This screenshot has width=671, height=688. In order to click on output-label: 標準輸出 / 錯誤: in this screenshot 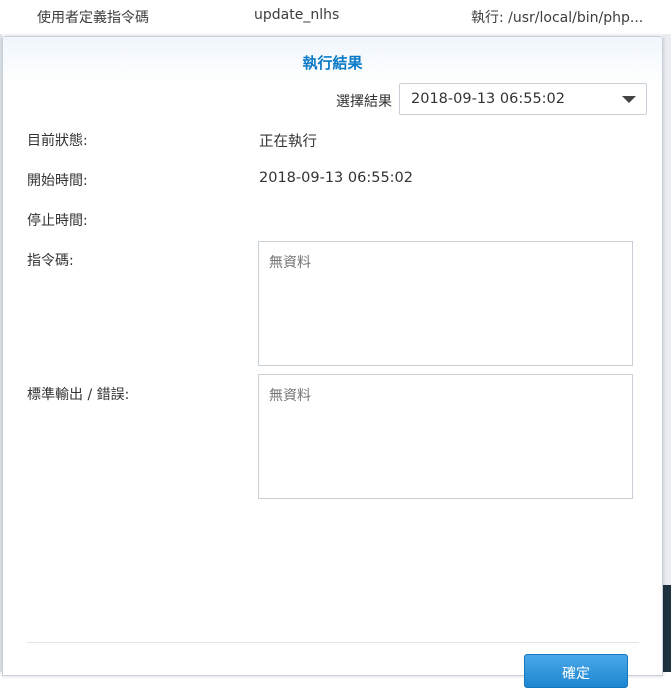, I will do `click(78, 395)`.